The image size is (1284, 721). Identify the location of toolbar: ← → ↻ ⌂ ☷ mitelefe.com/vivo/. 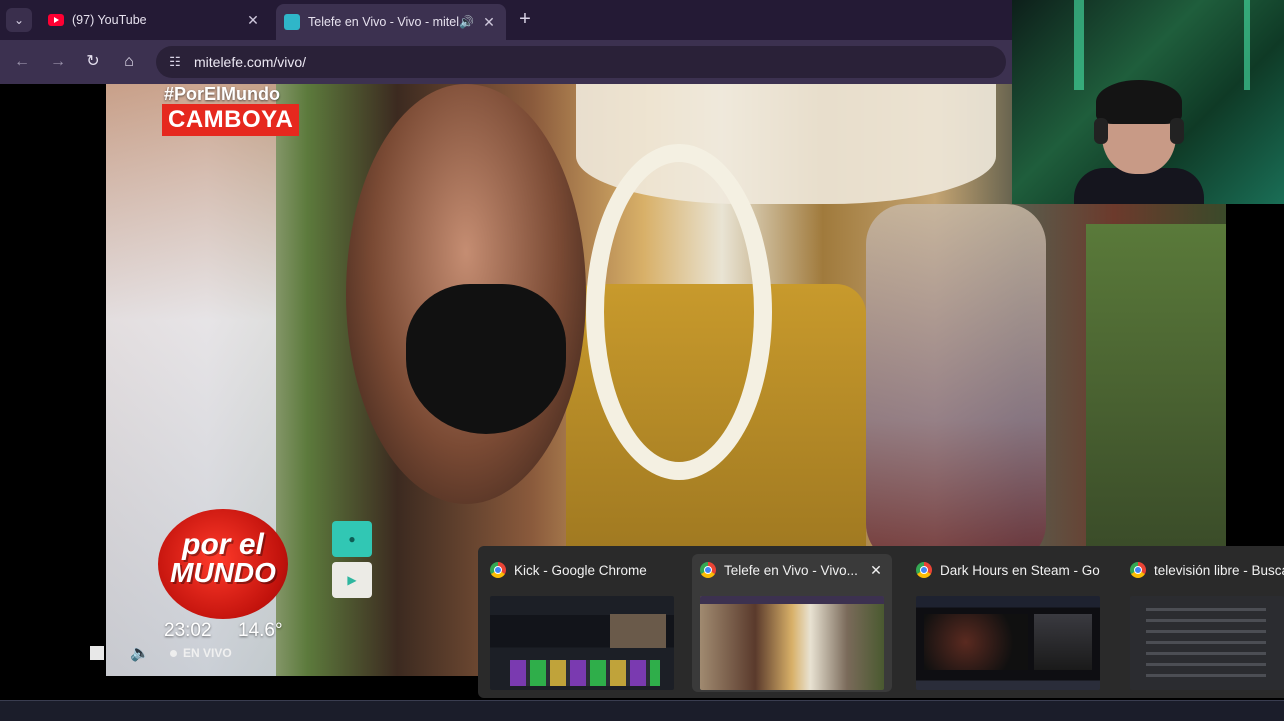
(506, 62).